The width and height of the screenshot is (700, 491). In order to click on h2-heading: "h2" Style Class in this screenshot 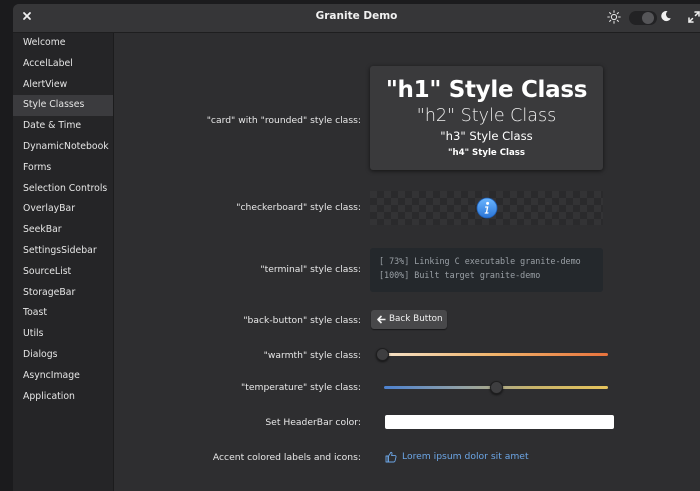, I will do `click(486, 116)`.